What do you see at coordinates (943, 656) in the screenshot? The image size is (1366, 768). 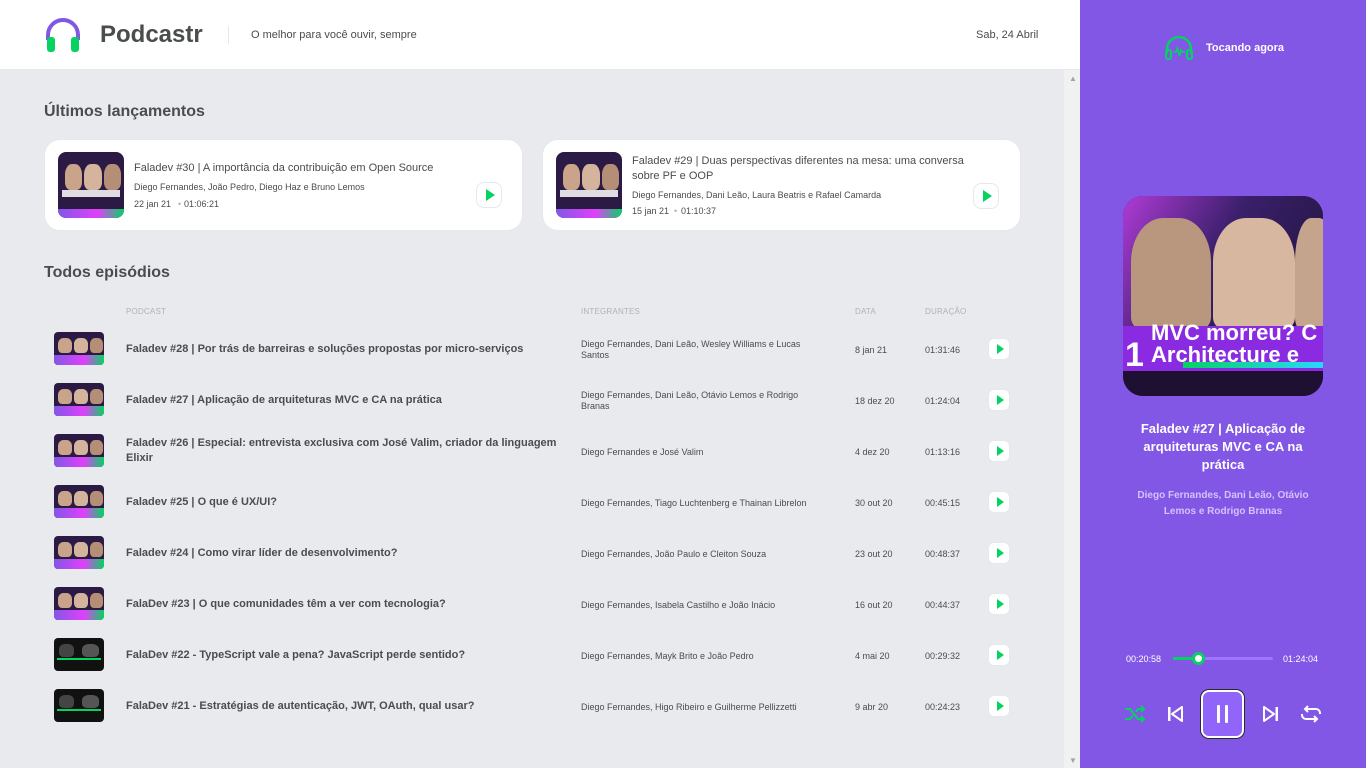 I see `episode-duration: 00:29:32` at bounding box center [943, 656].